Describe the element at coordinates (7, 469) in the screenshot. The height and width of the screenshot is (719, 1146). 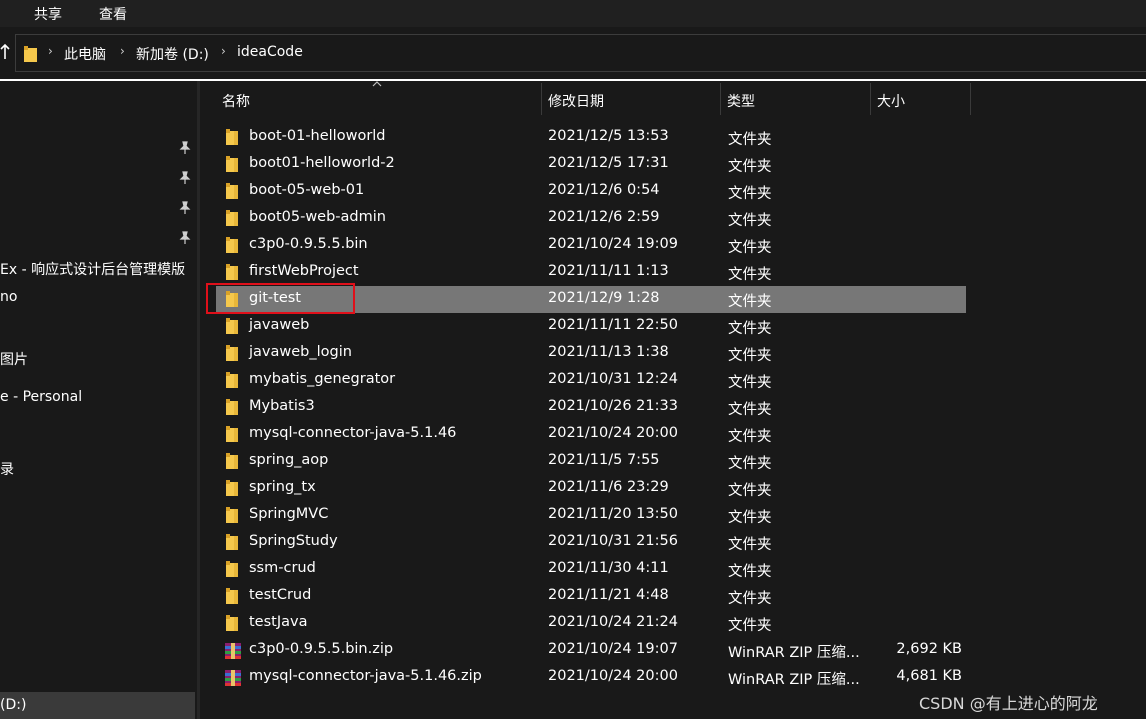
I see `nav-item: 录` at that location.